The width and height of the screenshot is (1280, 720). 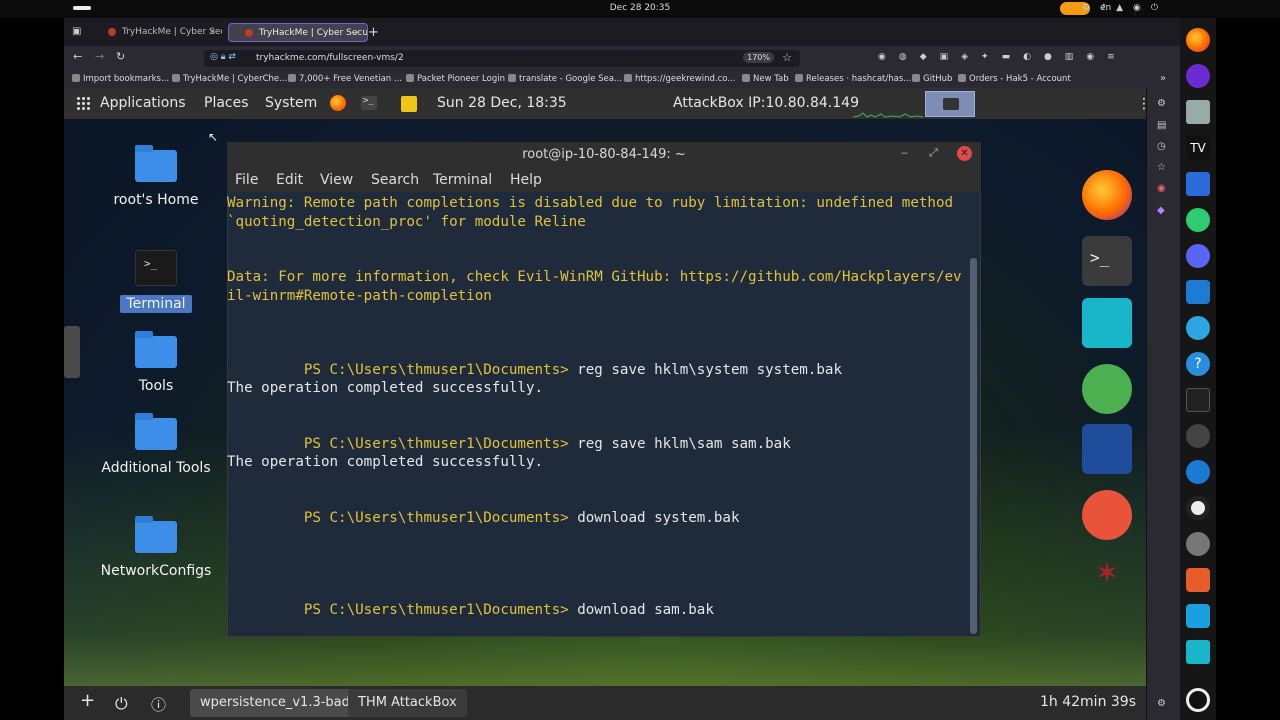 I want to click on system-monitor-graph, so click(x=888, y=115).